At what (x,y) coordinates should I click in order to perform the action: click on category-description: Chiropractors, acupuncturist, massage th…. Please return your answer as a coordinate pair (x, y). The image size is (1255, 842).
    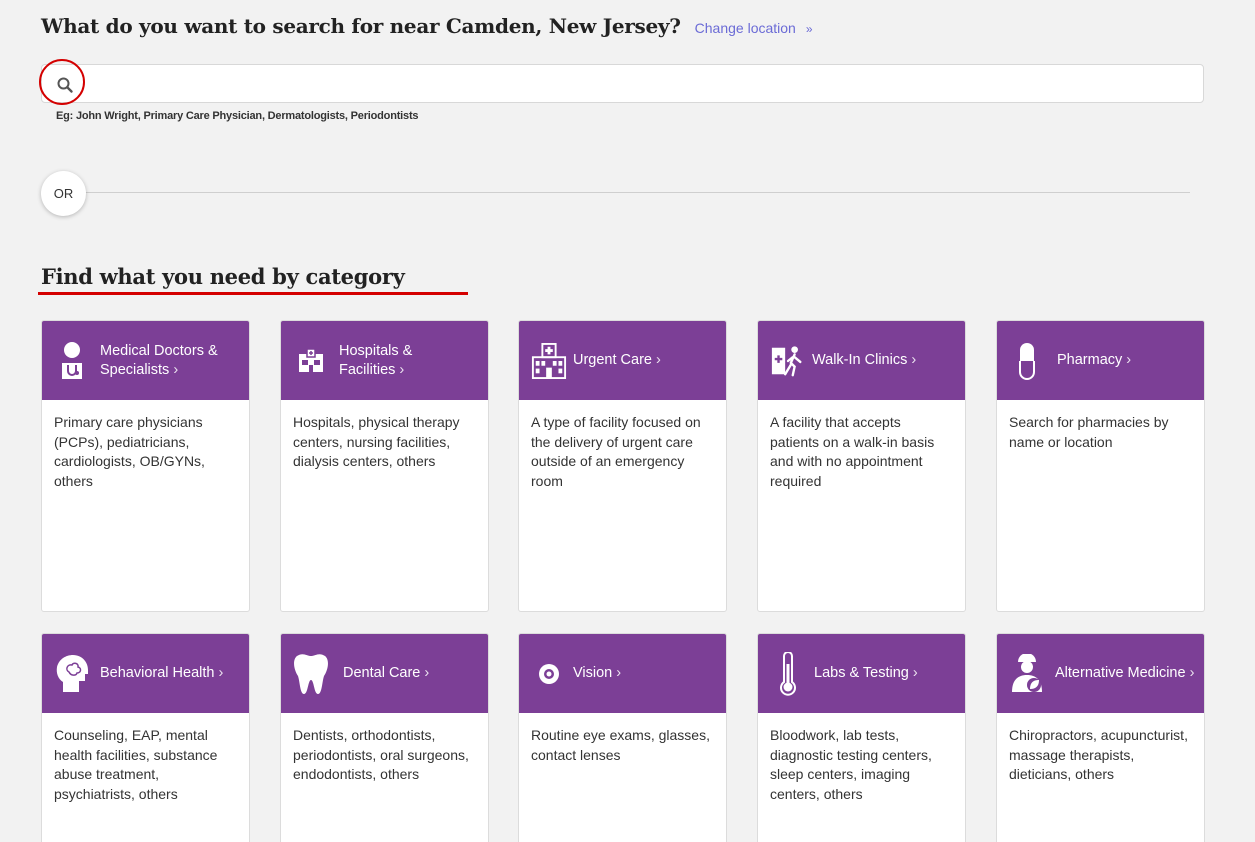
    Looking at the image, I should click on (1098, 754).